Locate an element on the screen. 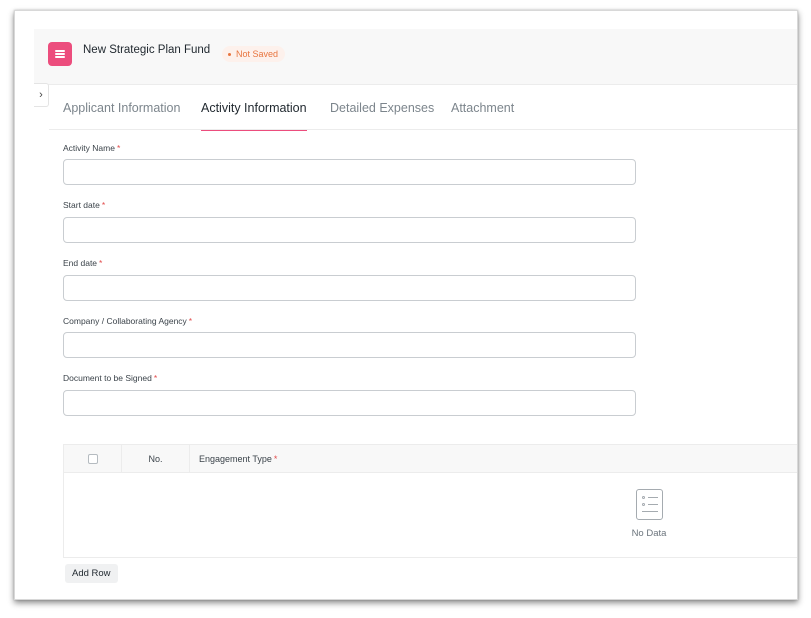 The height and width of the screenshot is (618, 811). label-text: Start date is located at coordinates (81, 205).